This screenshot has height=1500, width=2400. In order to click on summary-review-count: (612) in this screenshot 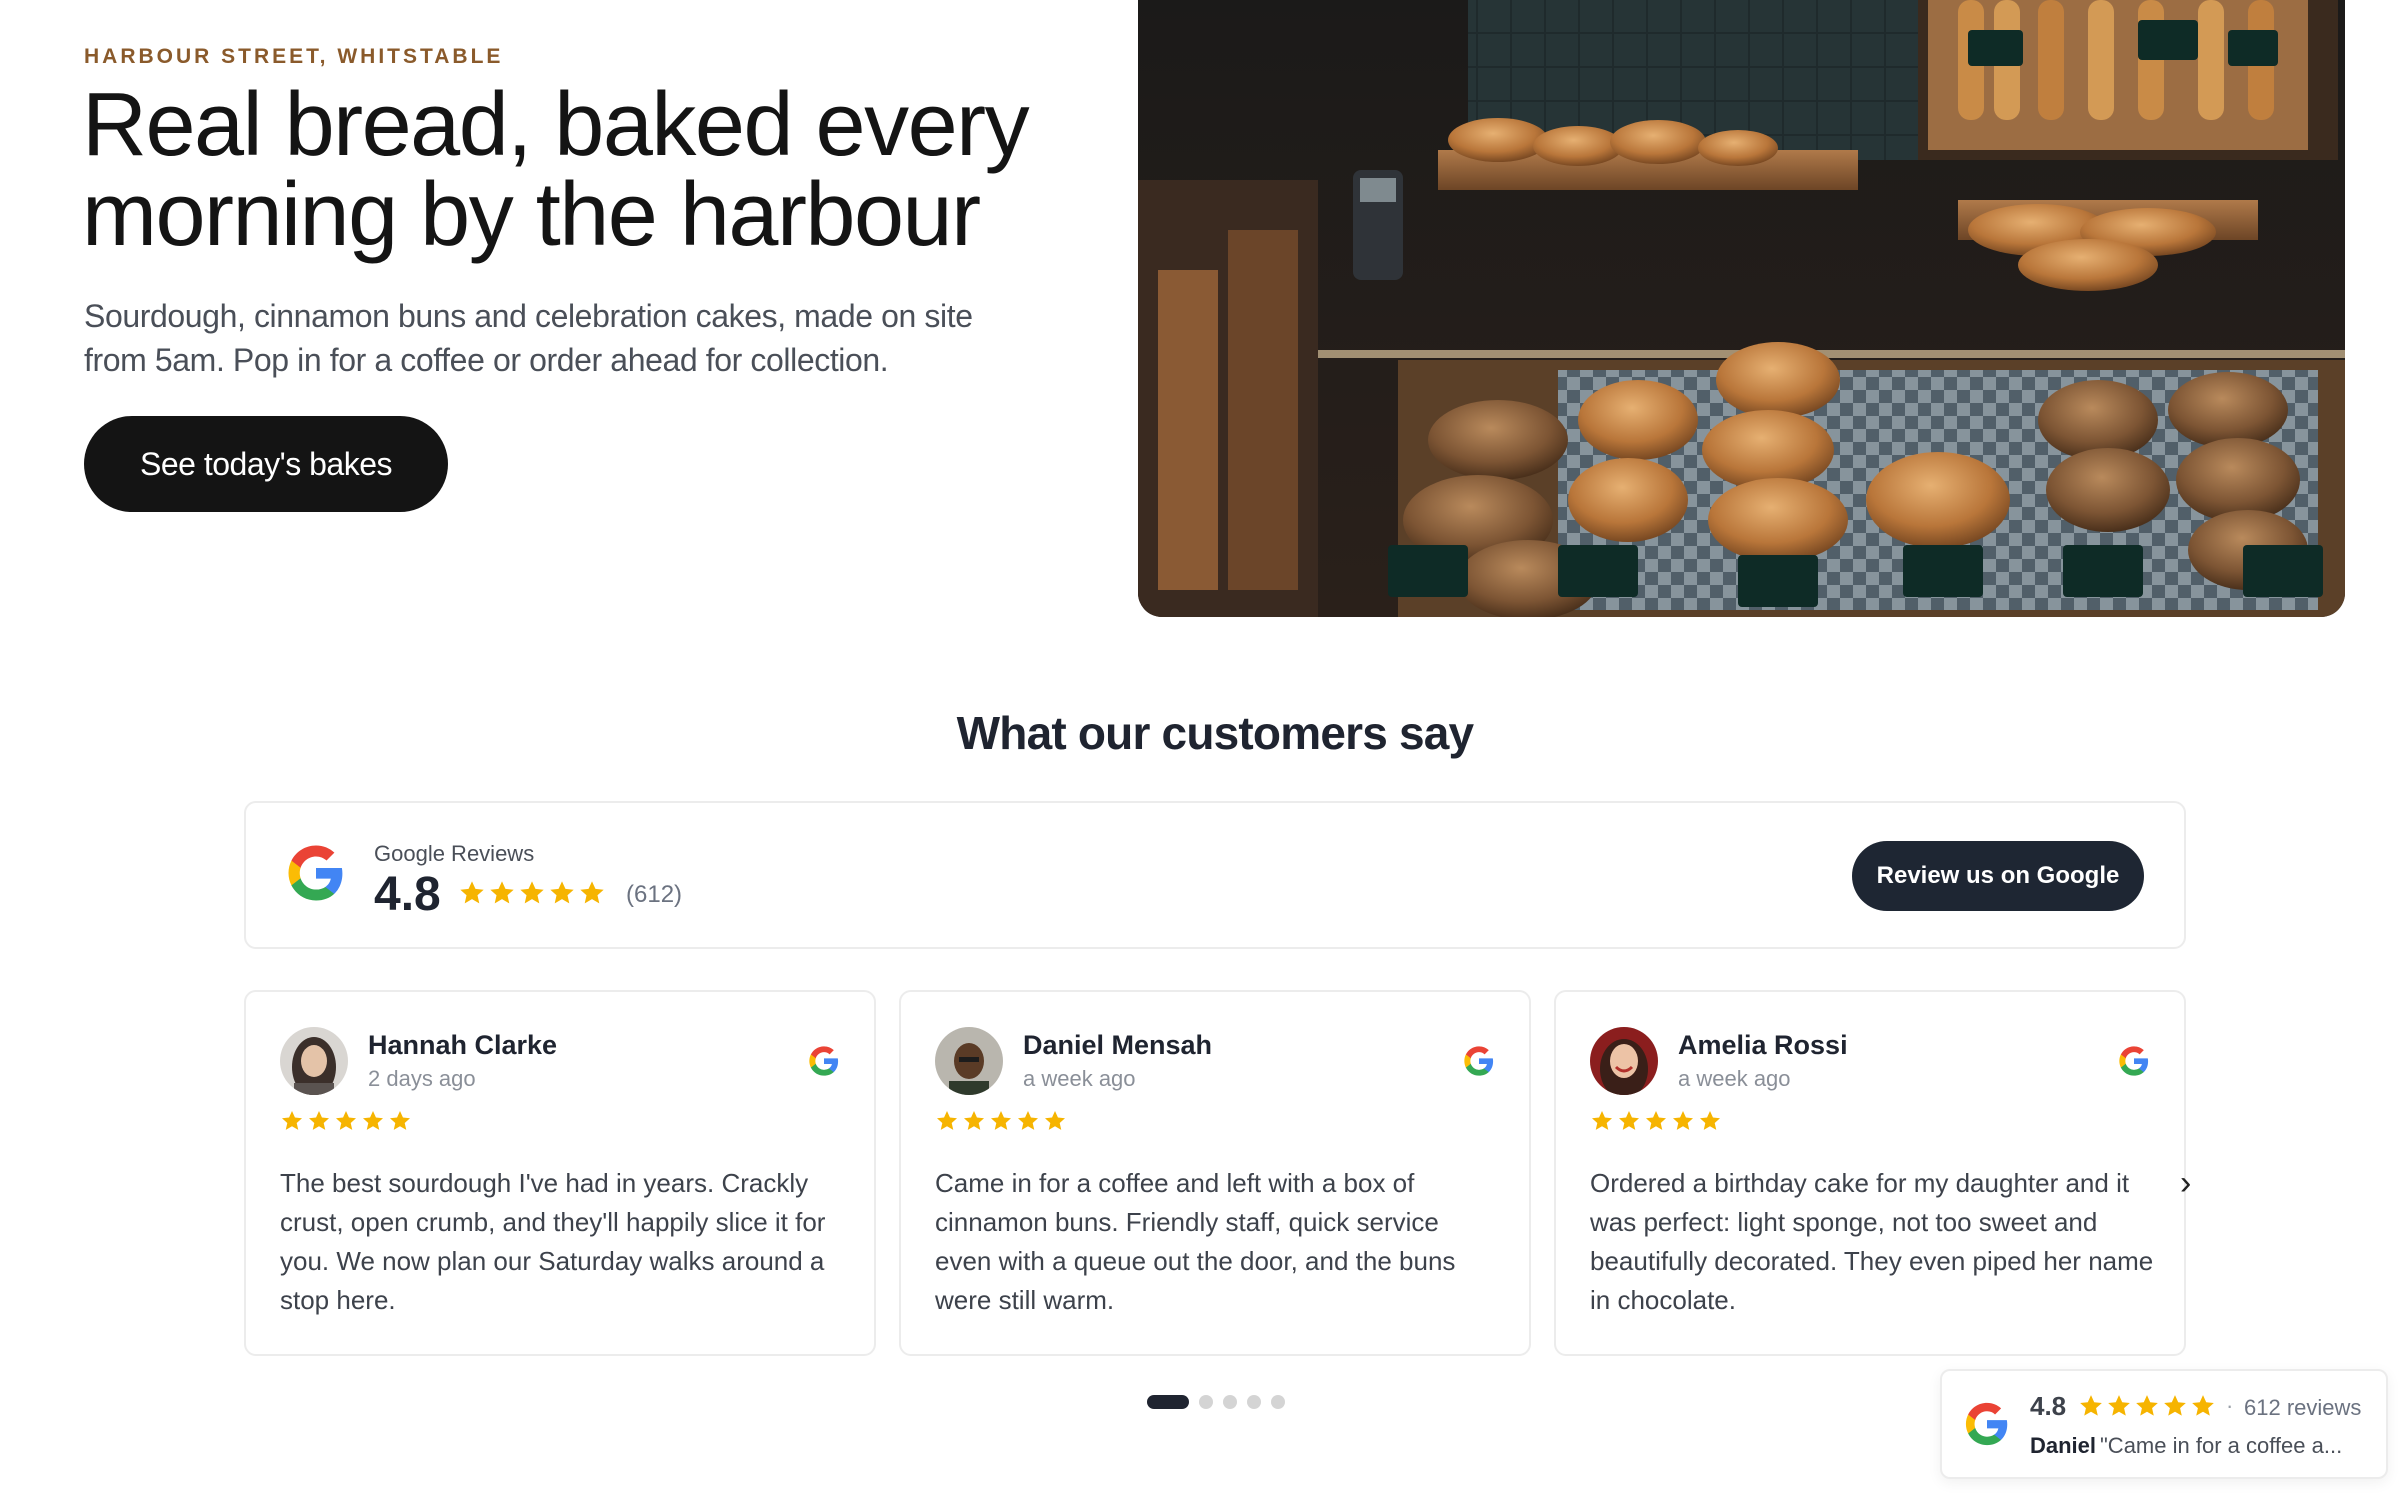, I will do `click(654, 894)`.